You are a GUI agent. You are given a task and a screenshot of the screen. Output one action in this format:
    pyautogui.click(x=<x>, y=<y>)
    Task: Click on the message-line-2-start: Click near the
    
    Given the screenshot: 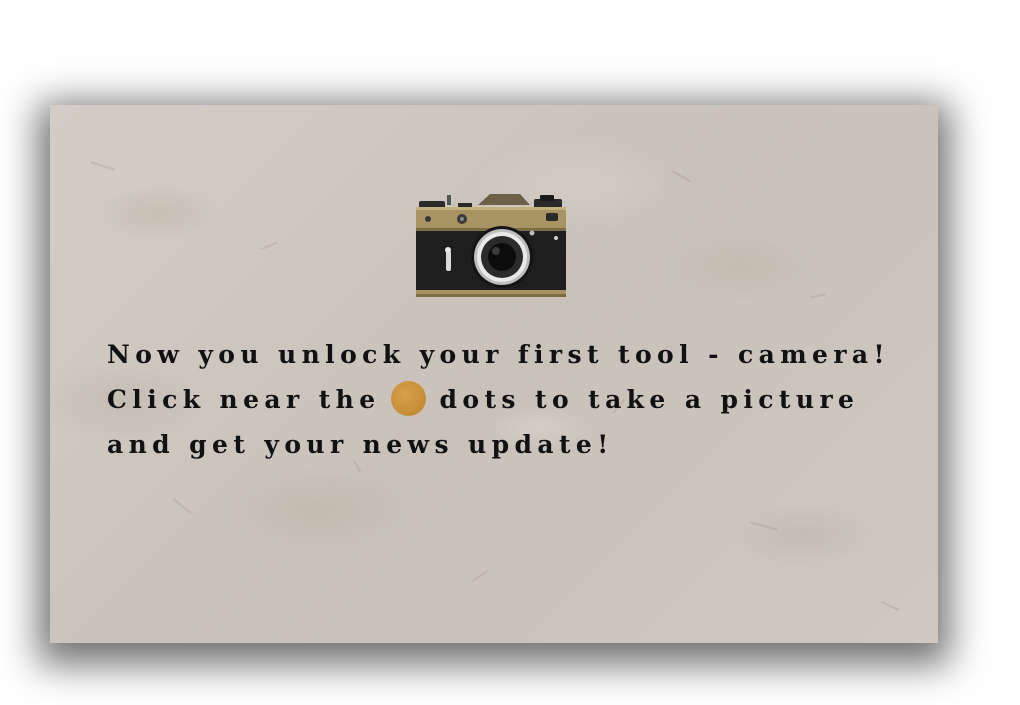 What is the action you would take?
    pyautogui.click(x=244, y=399)
    